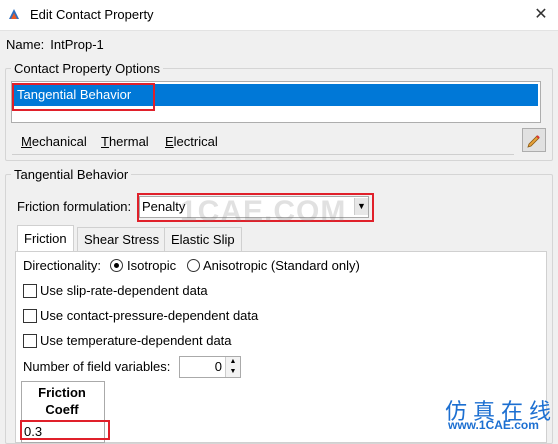 The image size is (558, 444). Describe the element at coordinates (279, 15) in the screenshot. I see `title-bar: Edit Contact Property ✕` at that location.